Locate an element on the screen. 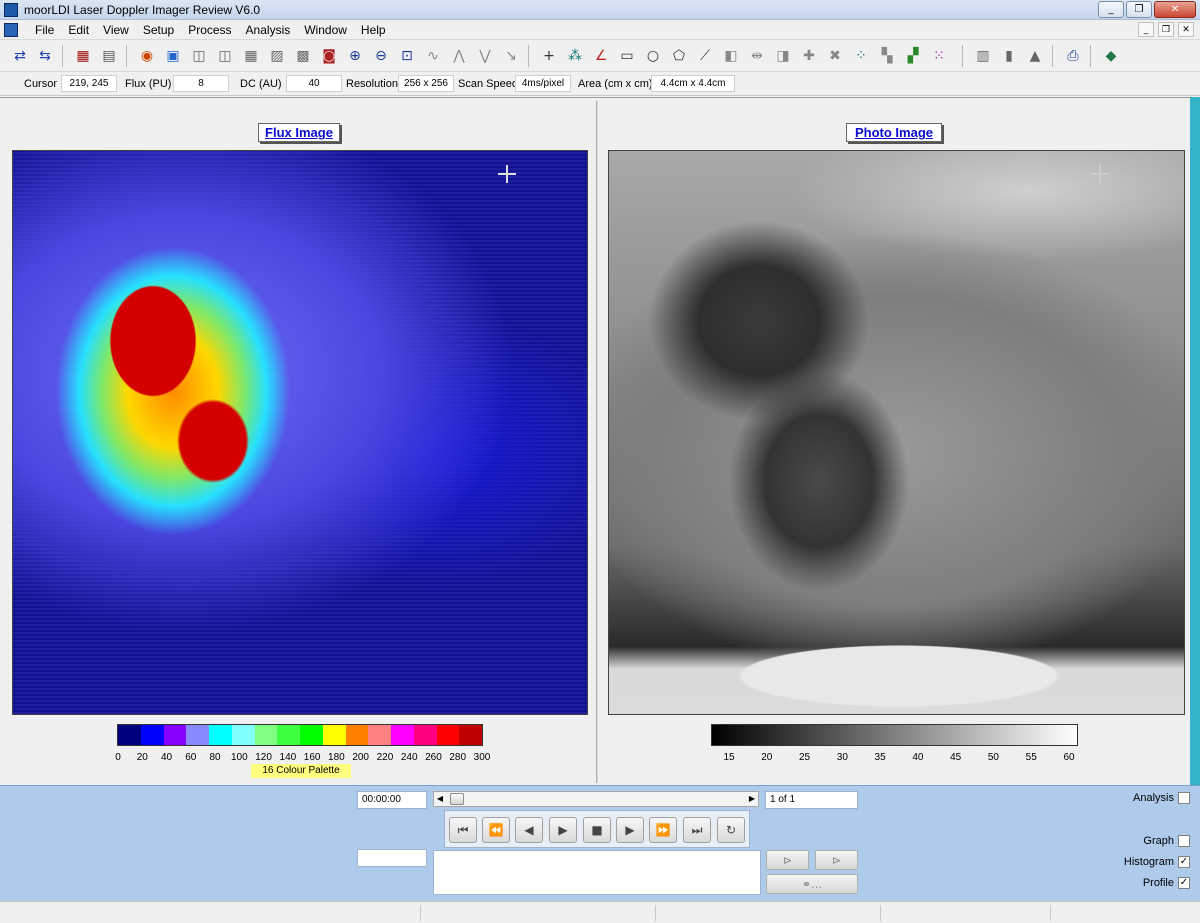 This screenshot has width=1200, height=923. grid-view-icon: ▦ is located at coordinates (251, 56).